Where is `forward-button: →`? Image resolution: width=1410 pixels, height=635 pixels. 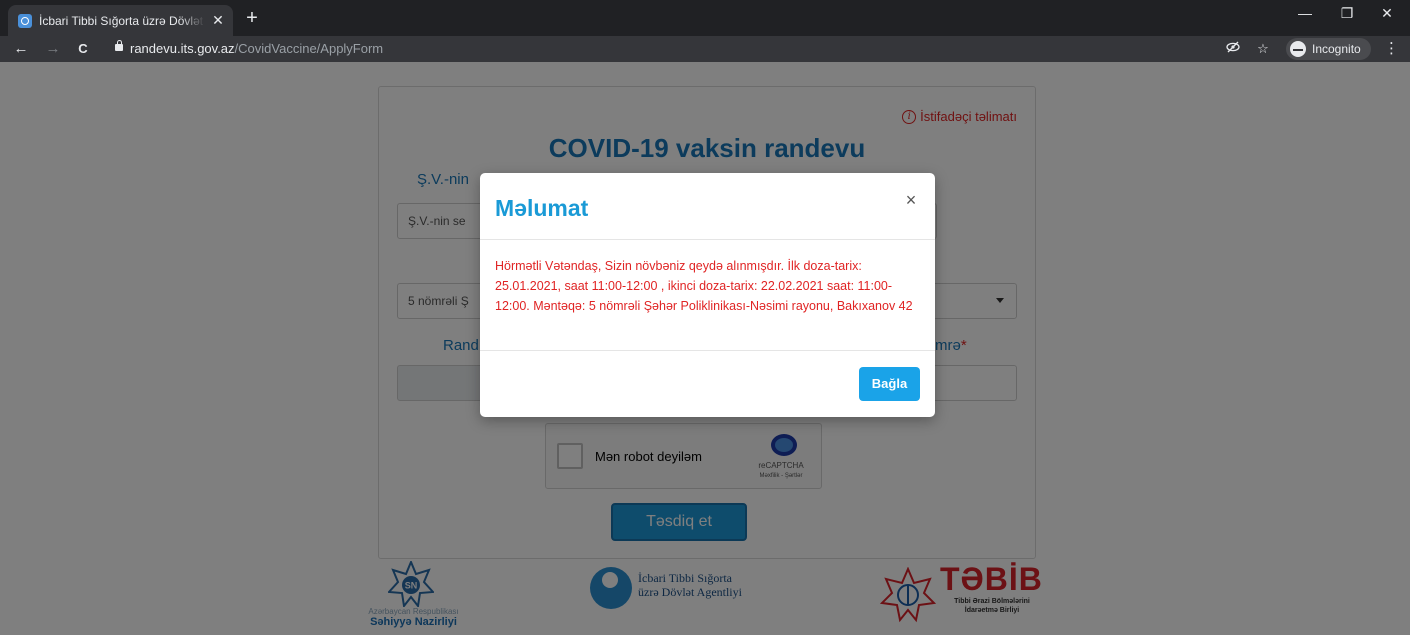
forward-button: → is located at coordinates (53, 49).